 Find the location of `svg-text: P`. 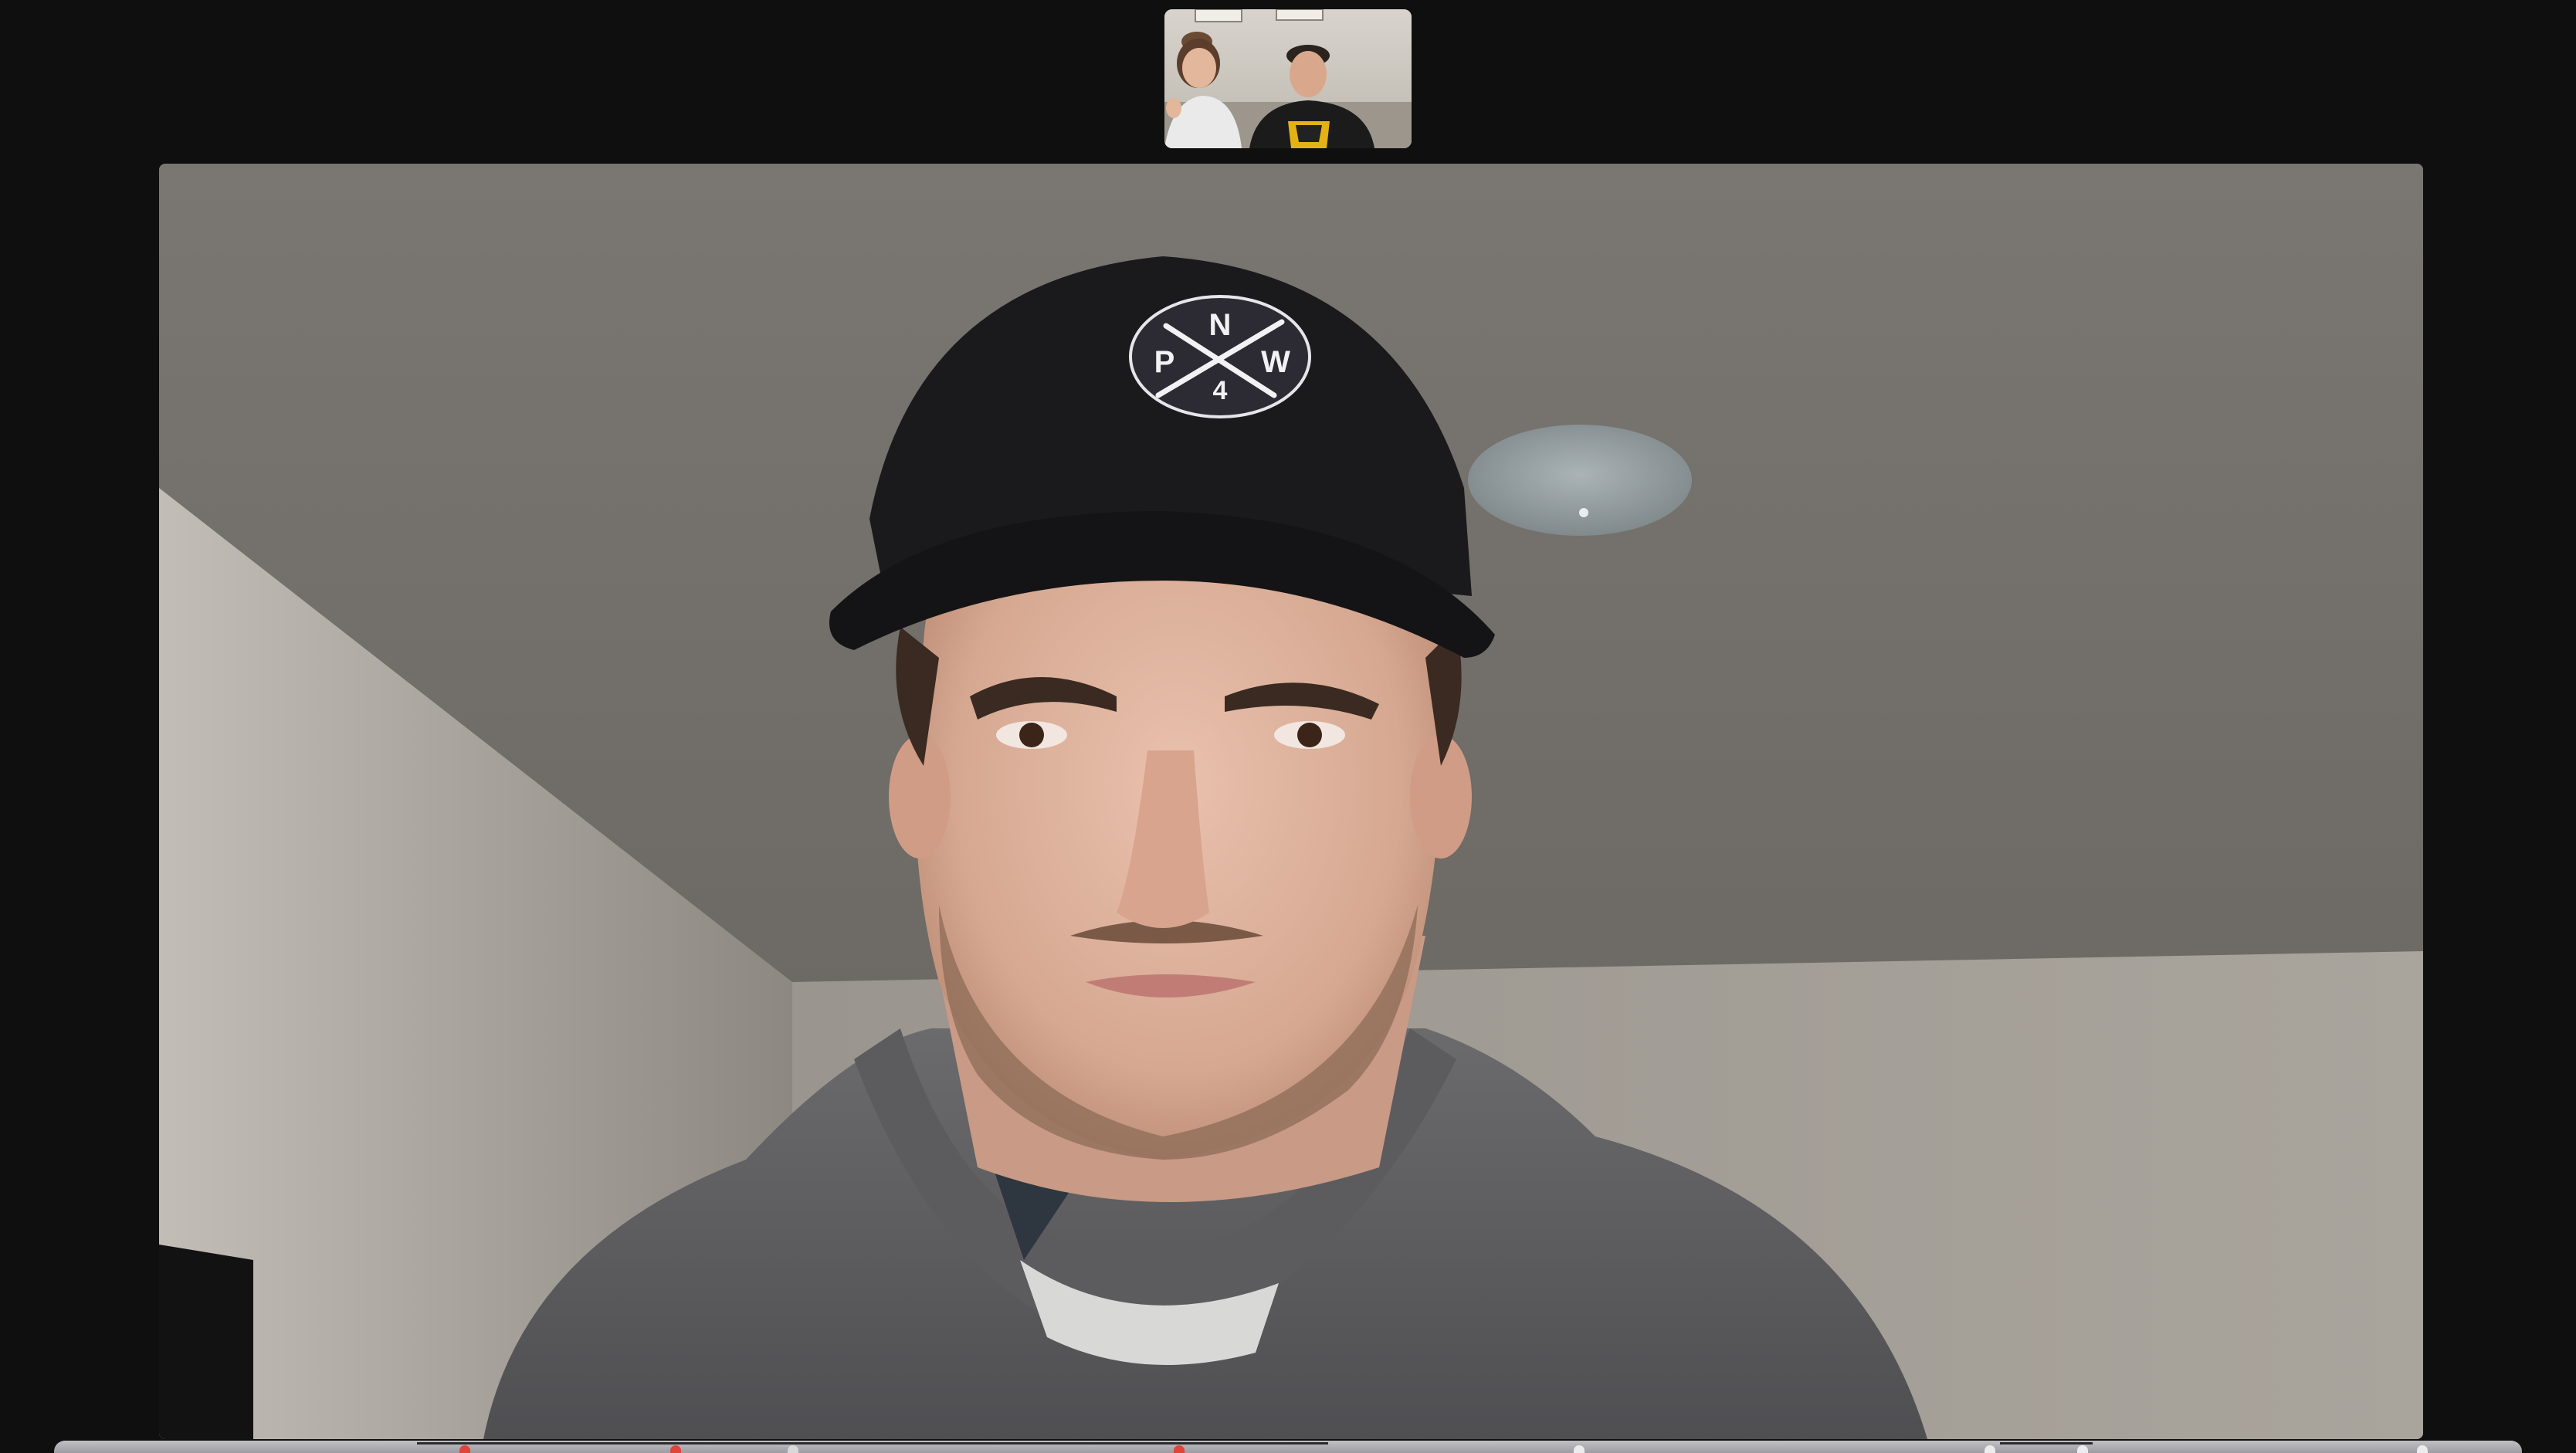

svg-text: P is located at coordinates (1164, 362).